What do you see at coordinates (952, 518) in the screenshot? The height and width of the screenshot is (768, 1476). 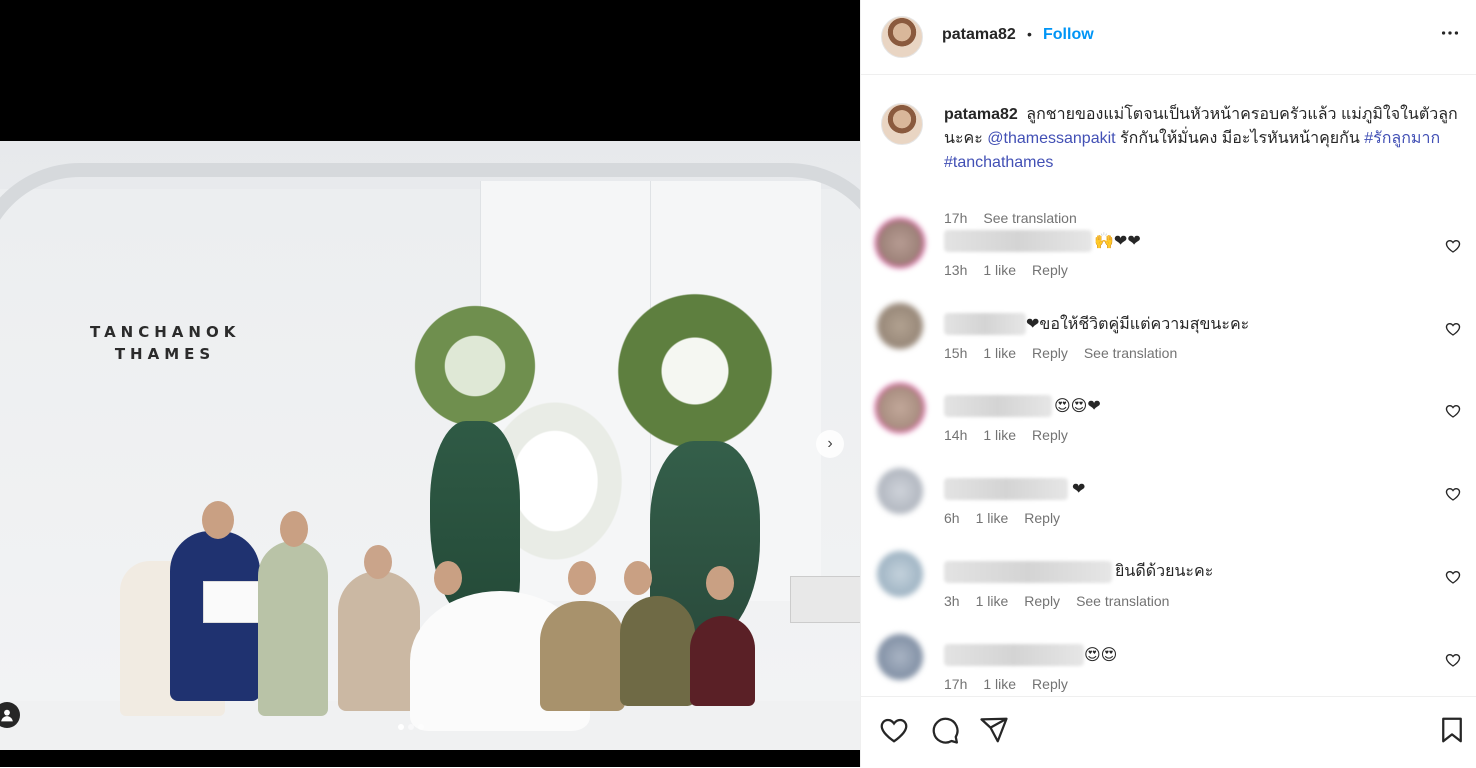 I see `comment-time: 6h` at bounding box center [952, 518].